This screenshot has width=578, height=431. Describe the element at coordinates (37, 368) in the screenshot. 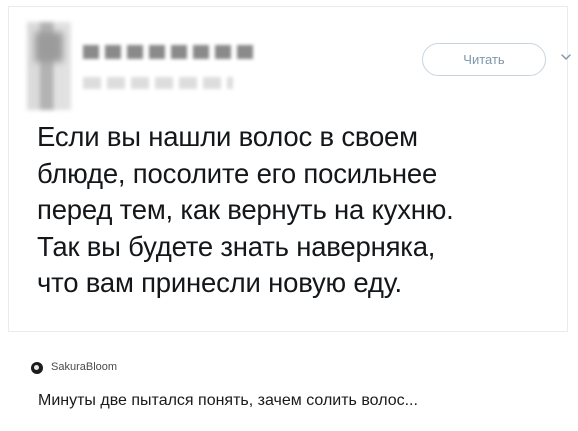

I see `avatar` at that location.